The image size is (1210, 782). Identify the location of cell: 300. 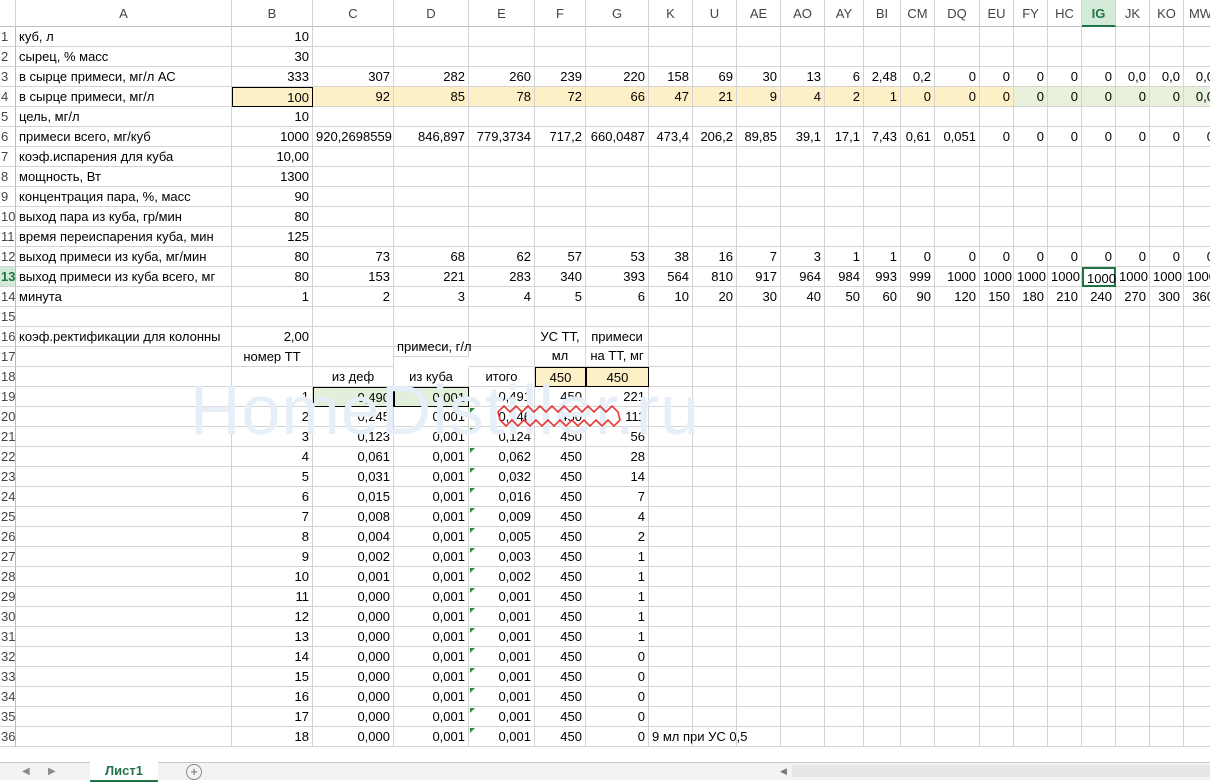
(1167, 297).